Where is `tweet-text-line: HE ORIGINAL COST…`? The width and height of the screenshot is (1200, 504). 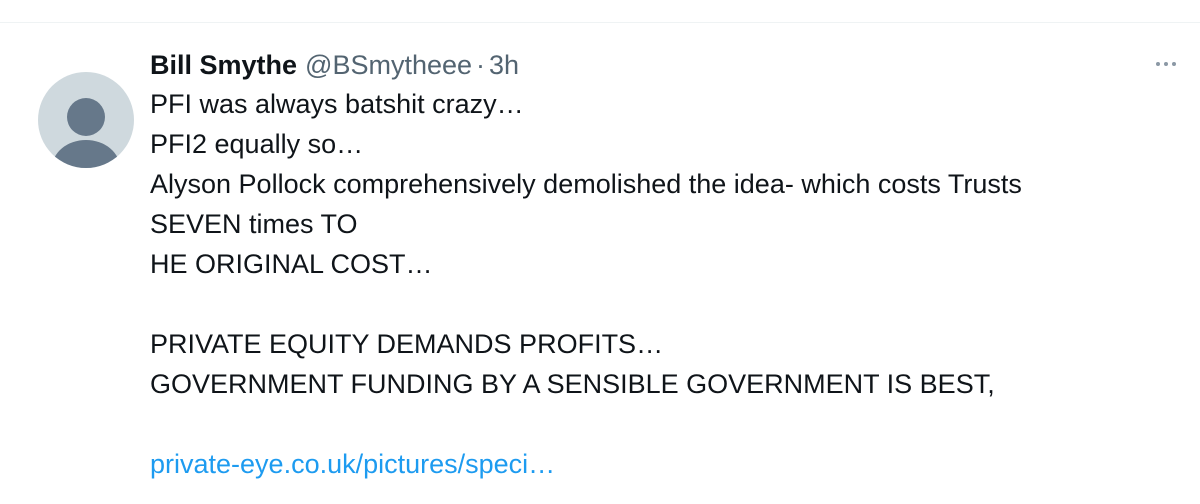 tweet-text-line: HE ORIGINAL COST… is located at coordinates (291, 264).